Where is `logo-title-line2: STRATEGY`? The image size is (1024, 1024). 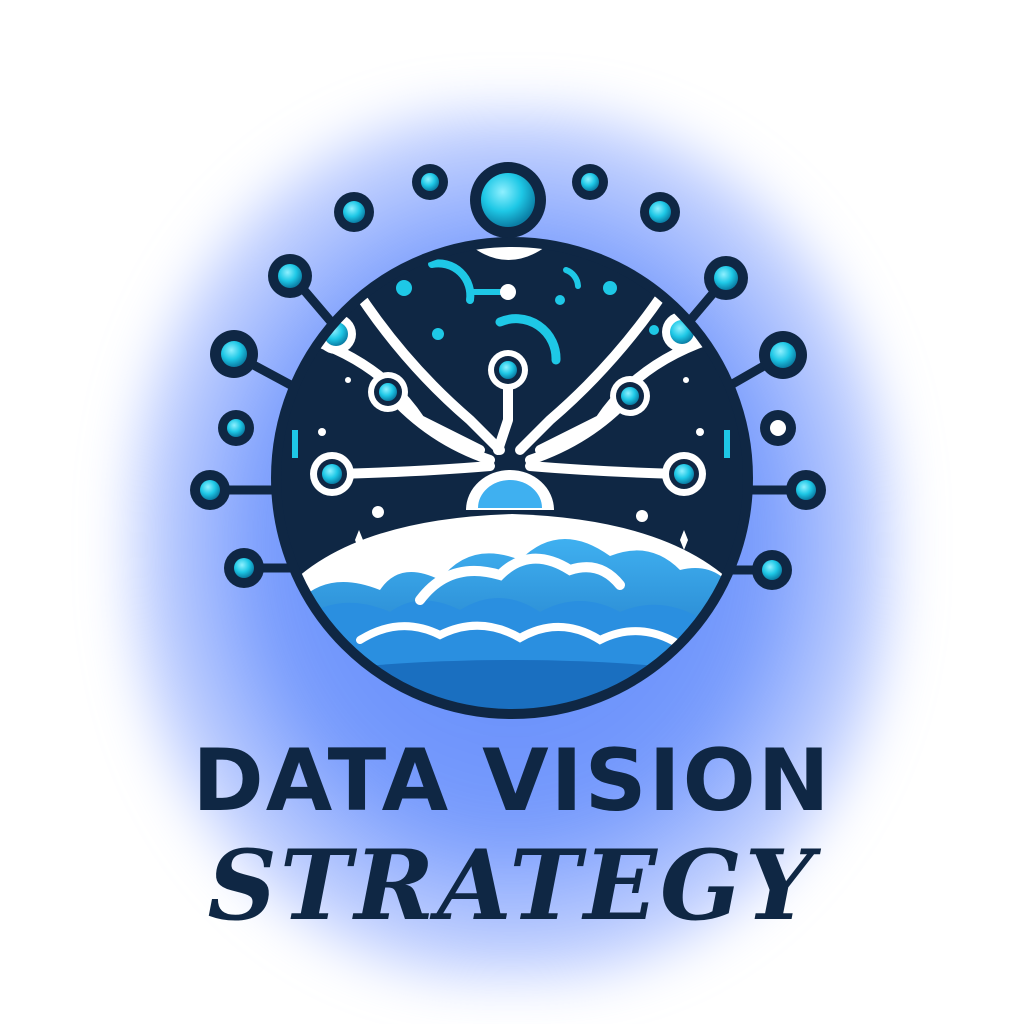
logo-title-line2: STRATEGY is located at coordinates (512, 885).